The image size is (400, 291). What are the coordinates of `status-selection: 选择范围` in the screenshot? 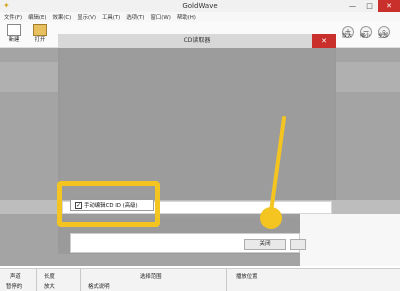 It's located at (151, 277).